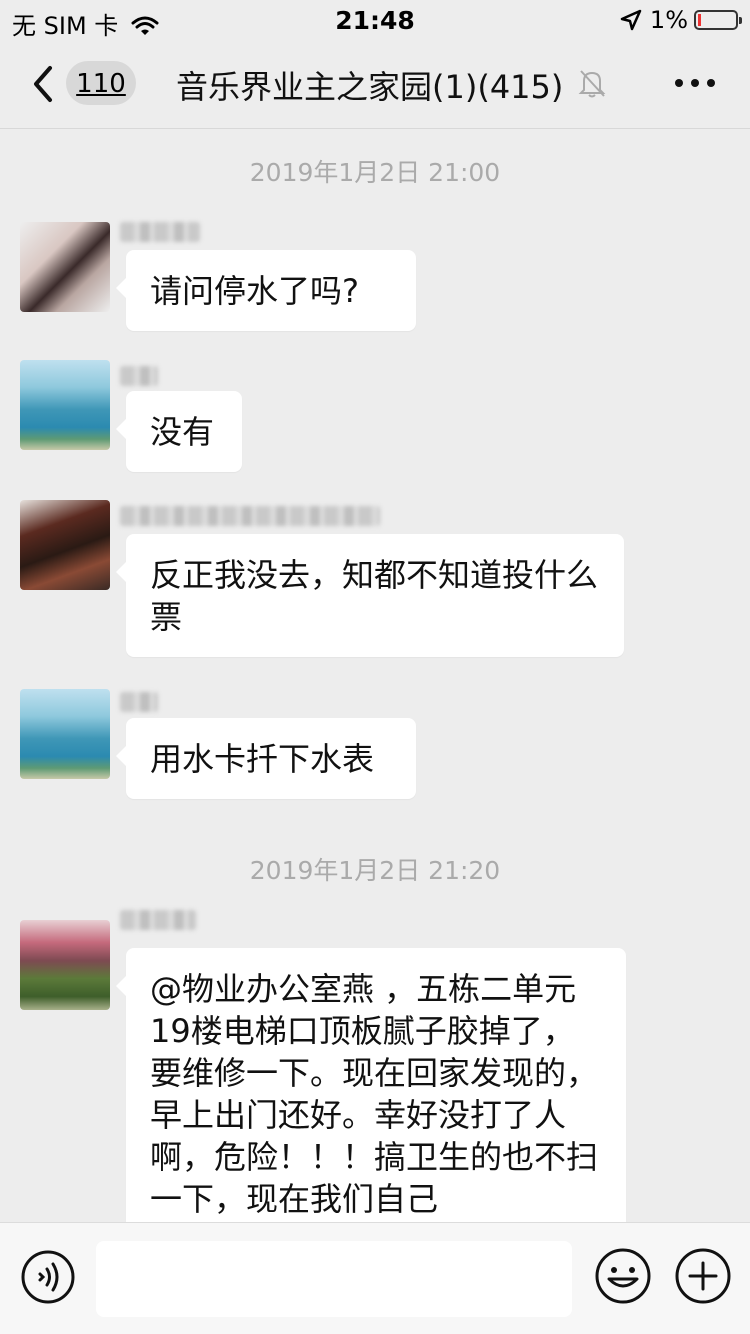  What do you see at coordinates (375, 870) in the screenshot?
I see `timestamp: 2019年1月2日 21:20` at bounding box center [375, 870].